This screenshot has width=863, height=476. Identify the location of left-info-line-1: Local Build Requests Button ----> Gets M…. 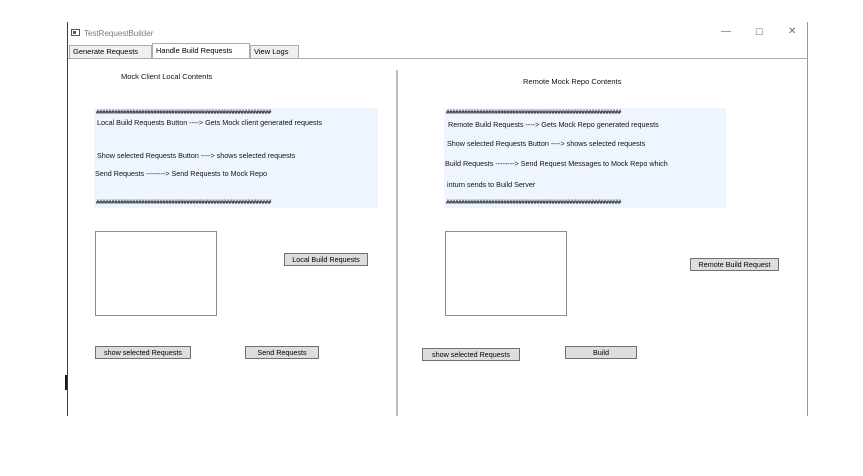
(210, 122).